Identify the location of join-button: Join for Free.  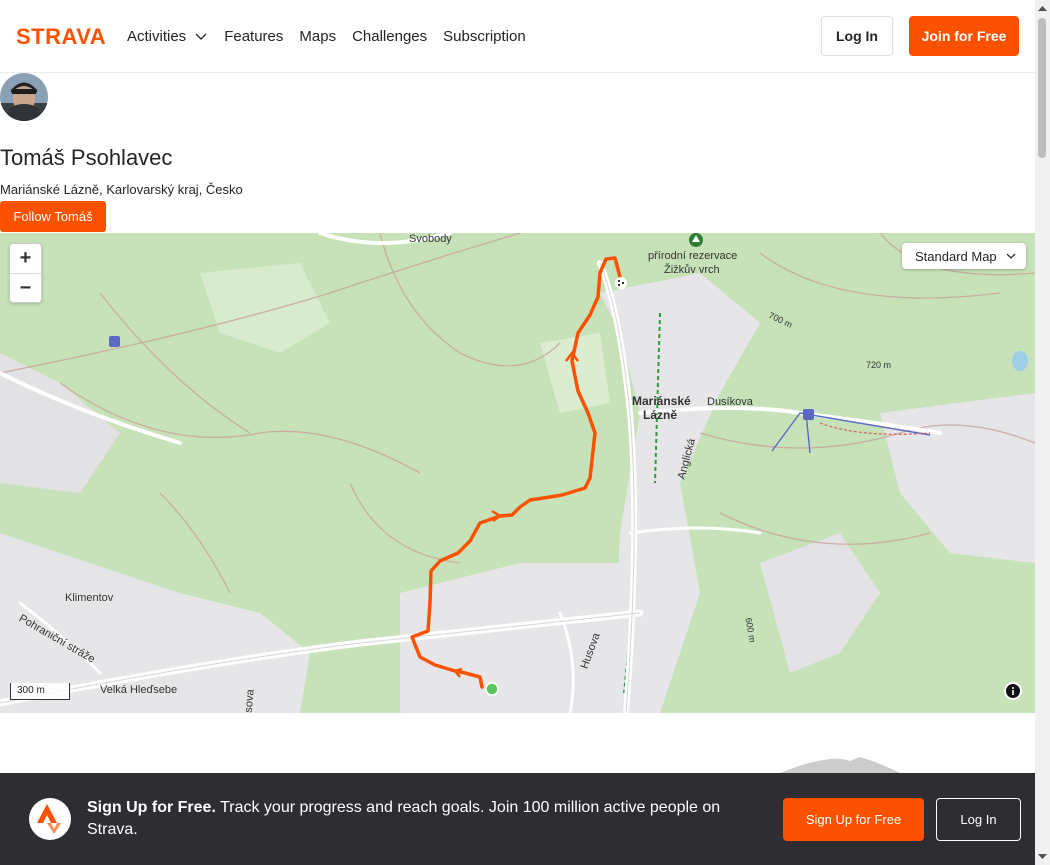
(964, 36).